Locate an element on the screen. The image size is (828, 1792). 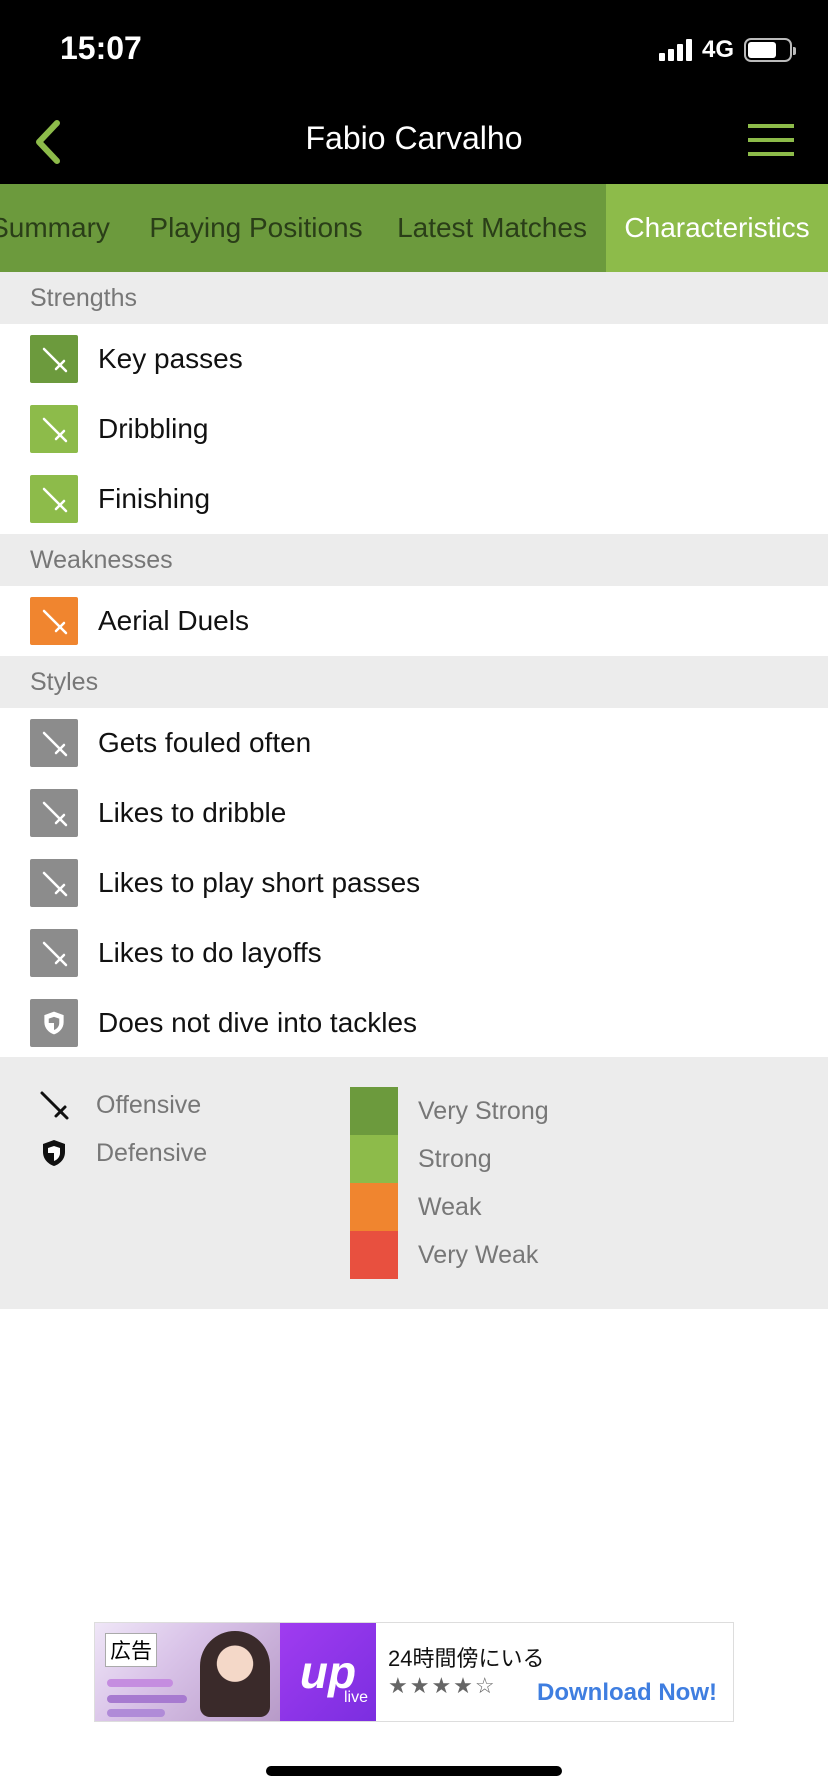
nav-bar: Fabio Carvalho is located at coordinates (414, 142).